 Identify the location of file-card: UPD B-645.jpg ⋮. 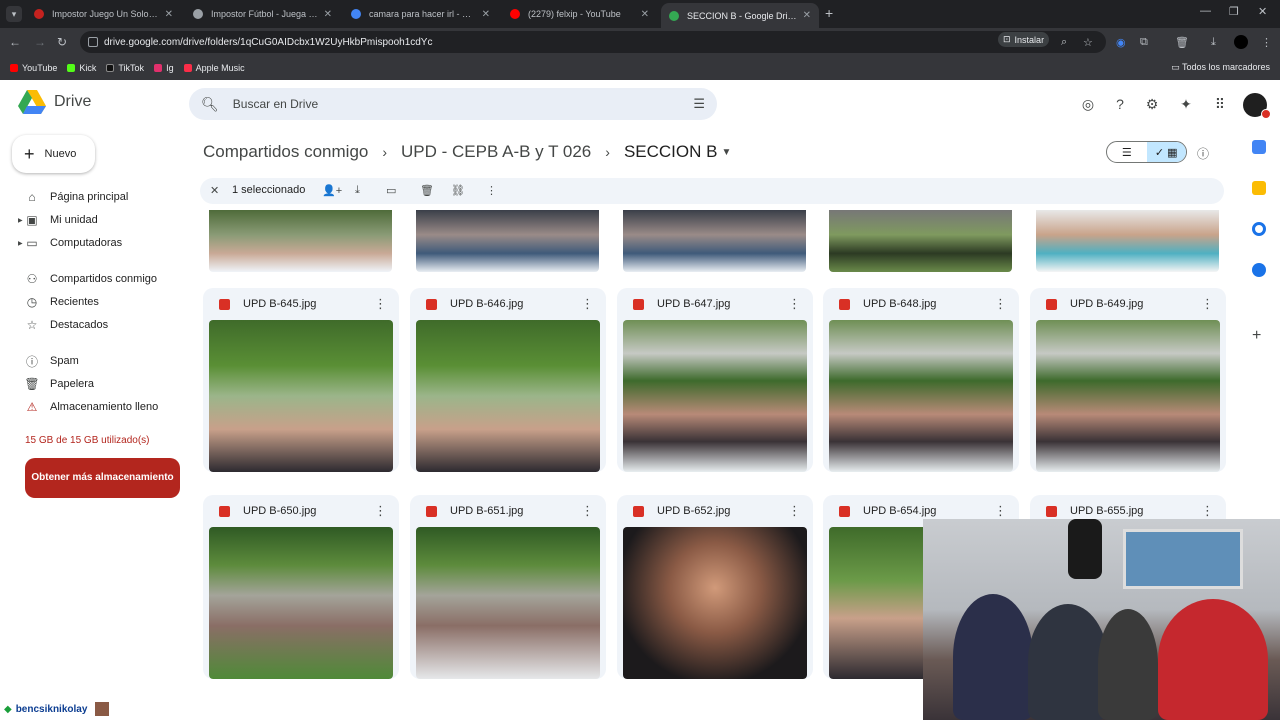
(301, 380).